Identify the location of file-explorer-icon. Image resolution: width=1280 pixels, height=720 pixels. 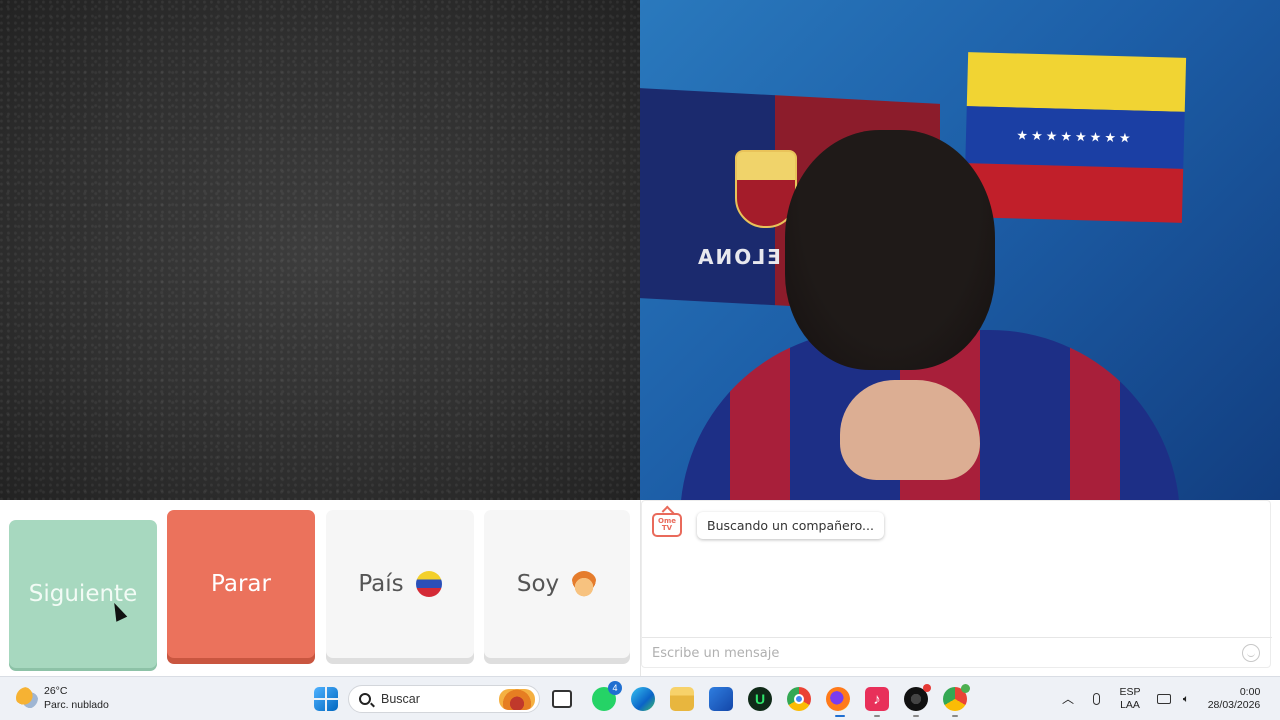
(682, 699).